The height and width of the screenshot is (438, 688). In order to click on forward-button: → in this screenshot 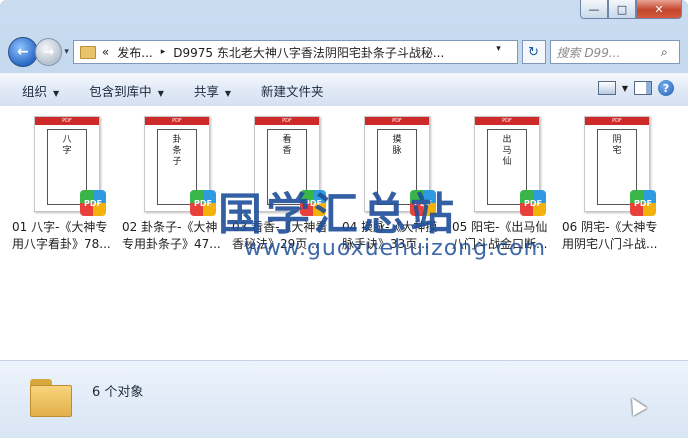, I will do `click(48, 52)`.